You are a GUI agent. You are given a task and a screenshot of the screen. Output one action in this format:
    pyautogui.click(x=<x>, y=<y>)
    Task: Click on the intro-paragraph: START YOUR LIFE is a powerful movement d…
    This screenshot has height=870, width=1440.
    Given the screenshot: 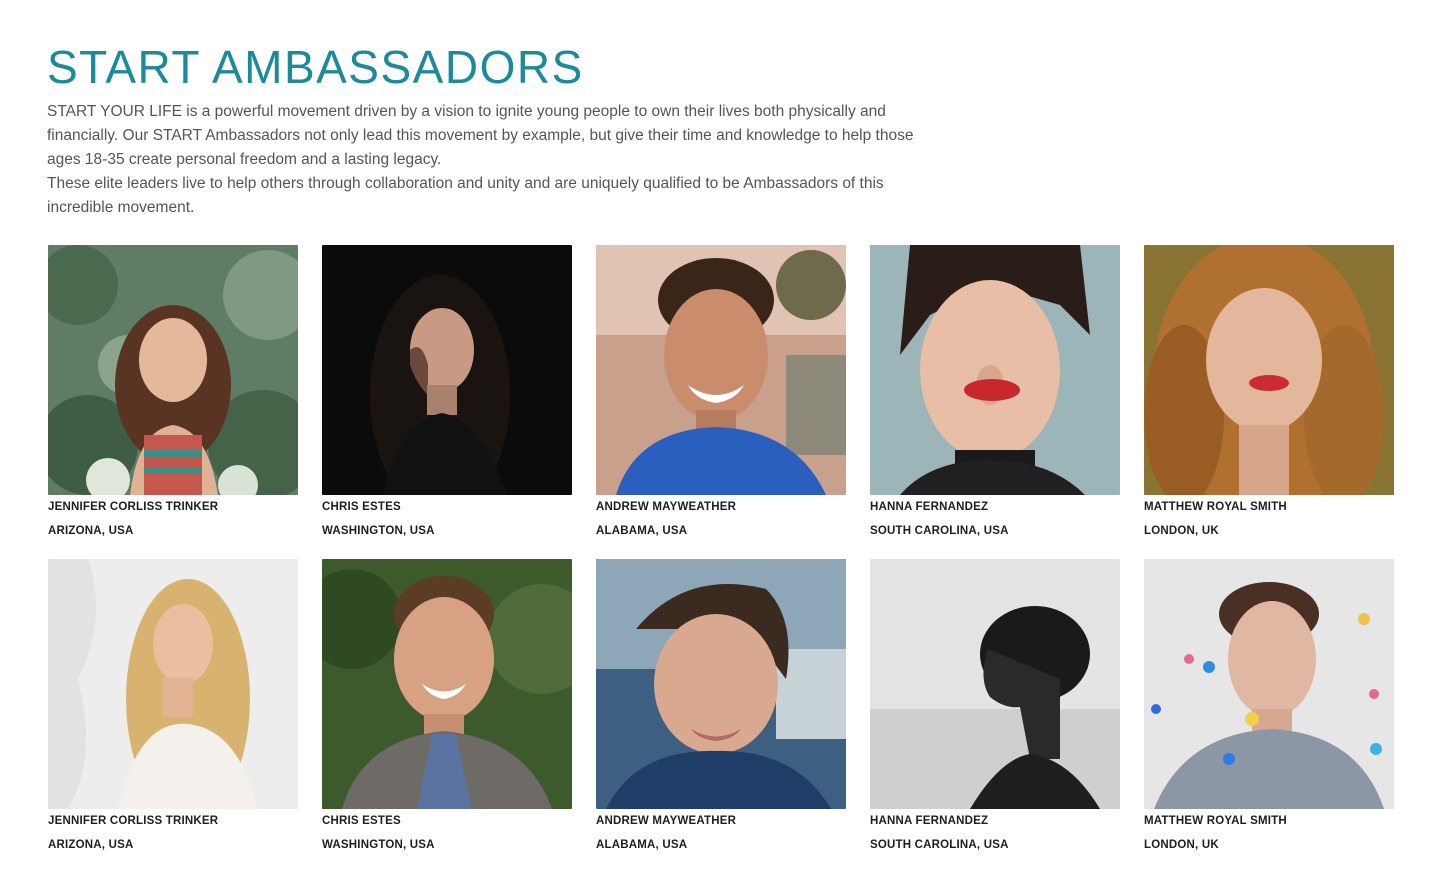 What is the action you would take?
    pyautogui.click(x=480, y=135)
    